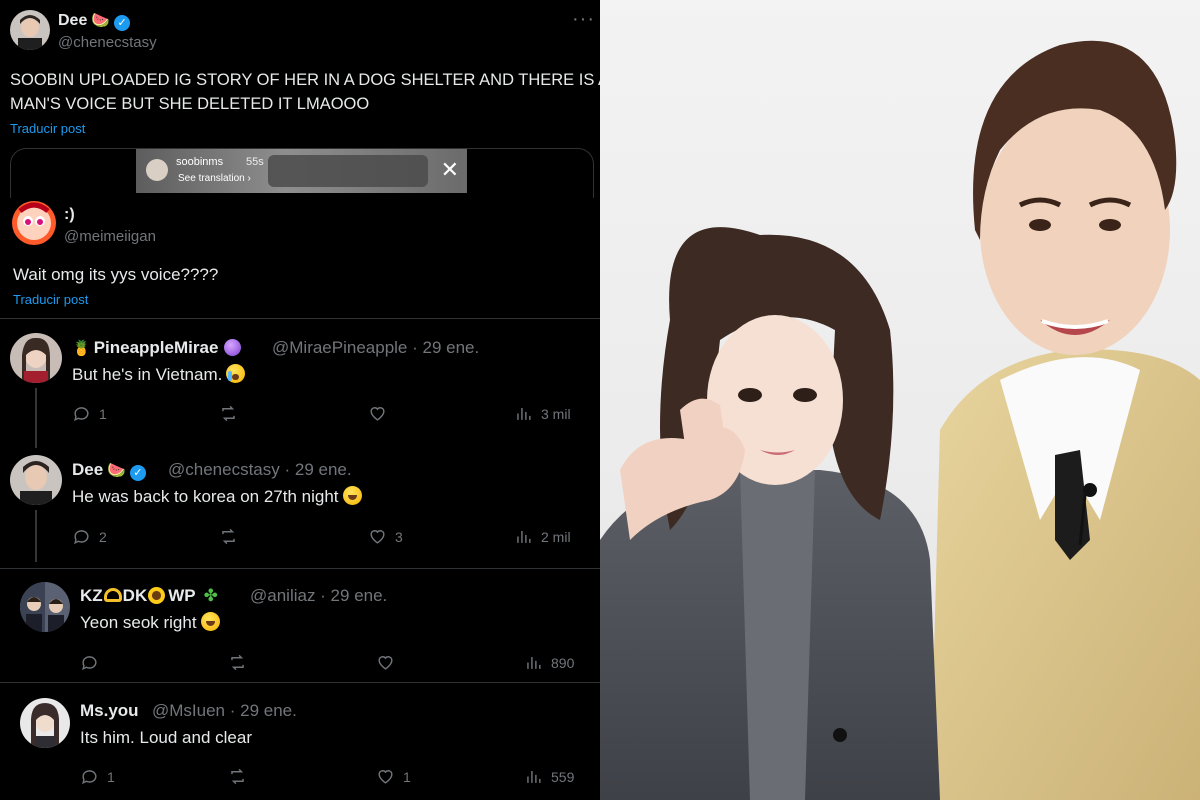 The image size is (1200, 800). Describe the element at coordinates (352, 495) in the screenshot. I see `grinning-face-icon` at that location.